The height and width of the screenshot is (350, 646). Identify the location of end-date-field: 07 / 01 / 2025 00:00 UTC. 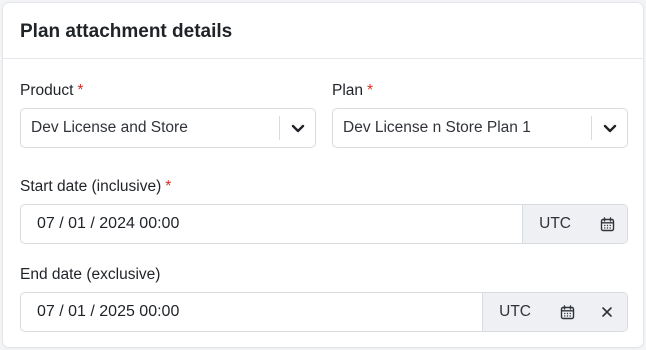
(324, 312).